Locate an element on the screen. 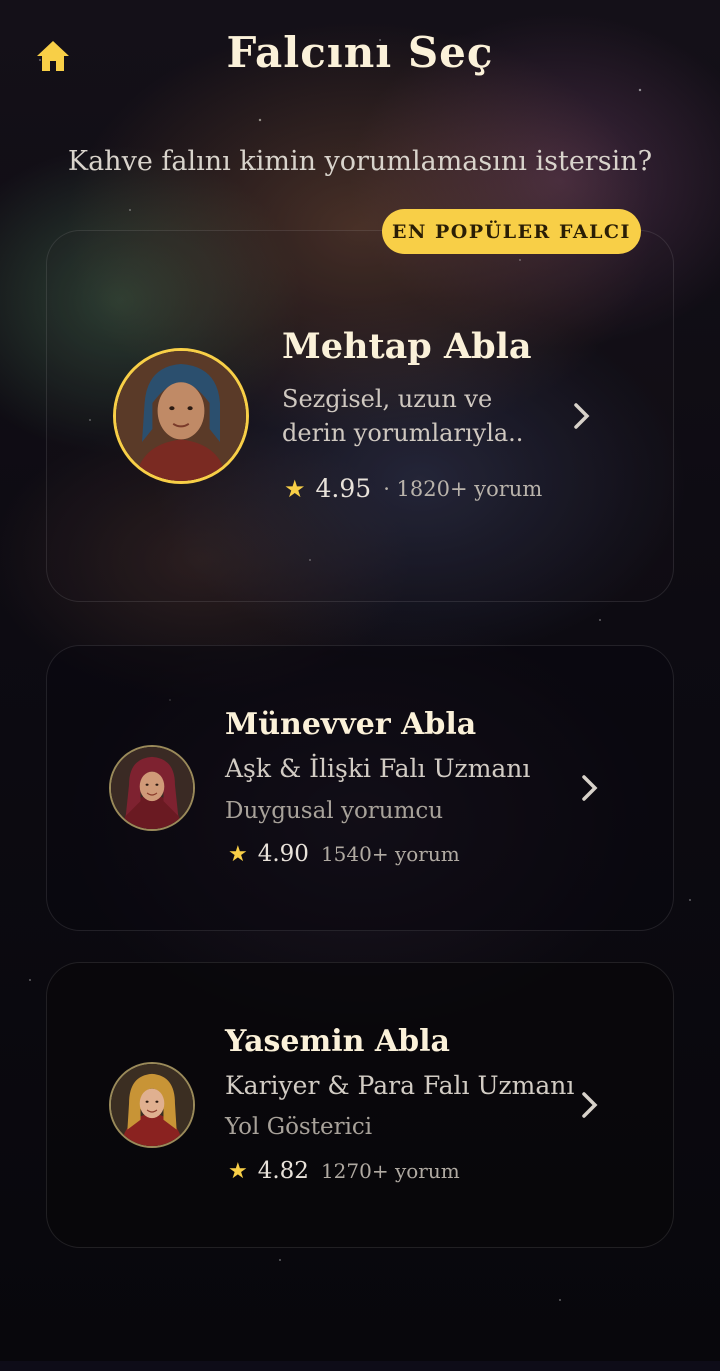  reader-rating: ★ 4.90 1540+ yorum is located at coordinates (344, 854).